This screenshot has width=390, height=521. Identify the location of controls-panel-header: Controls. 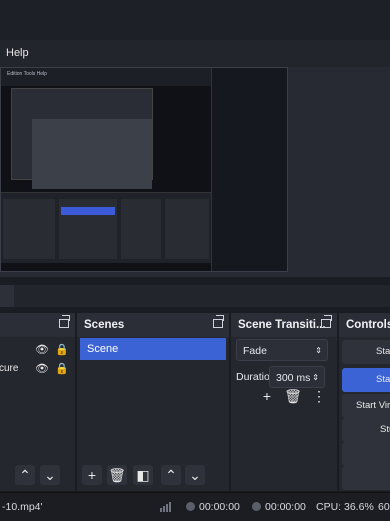
(364, 325).